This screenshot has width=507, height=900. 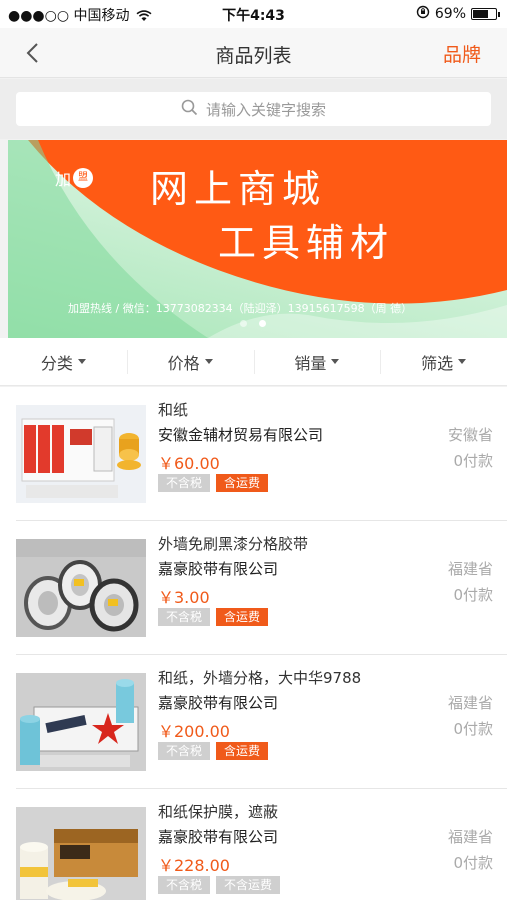 I want to click on filter-bar: 分类 价格 销量 筛选, so click(x=253, y=362).